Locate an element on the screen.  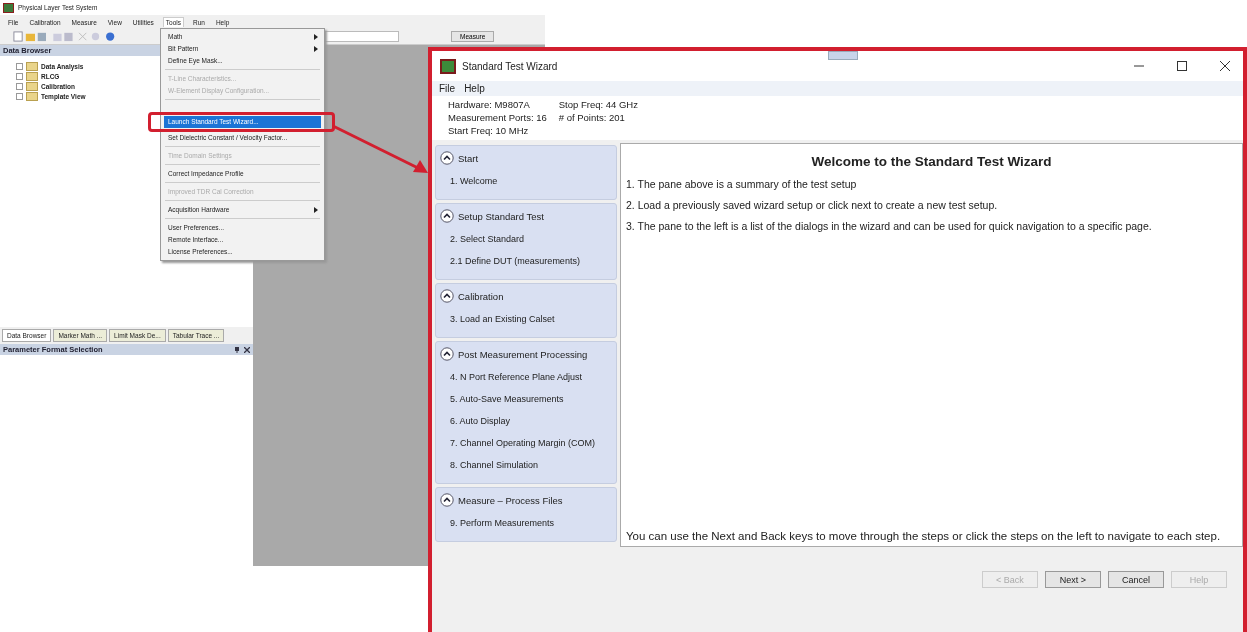
step-link: 5. Auto-Save Measurements is located at coordinates (526, 399).